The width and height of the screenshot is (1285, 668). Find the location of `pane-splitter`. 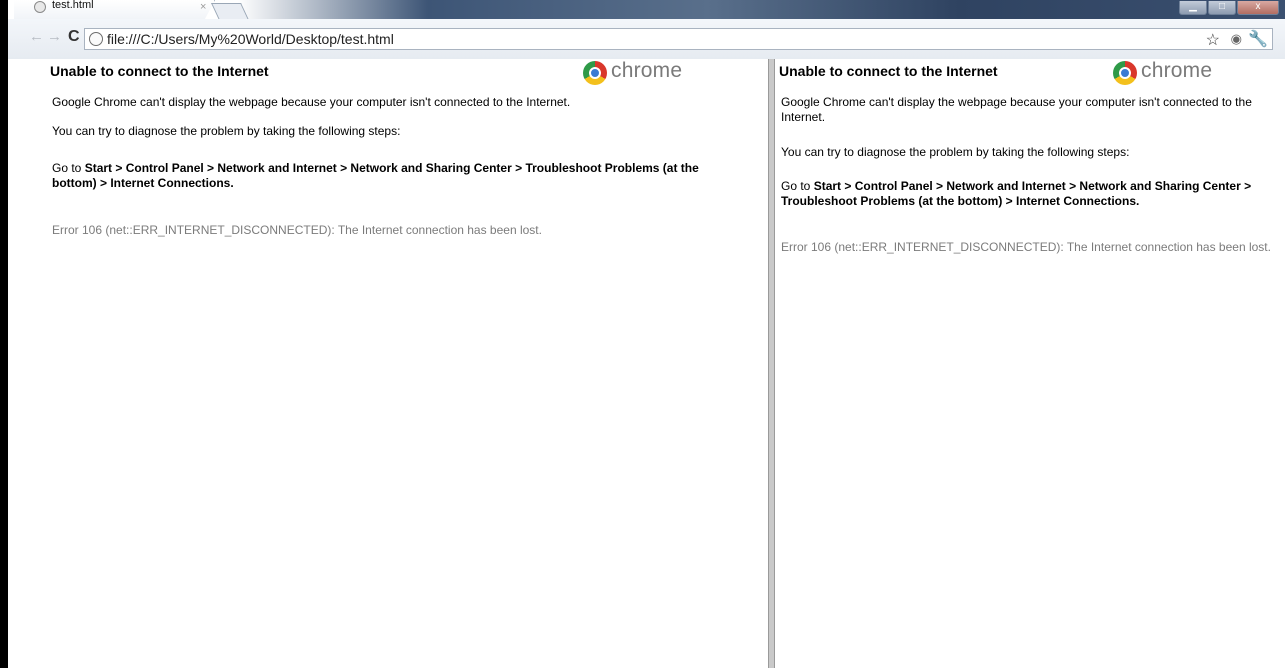

pane-splitter is located at coordinates (771, 363).